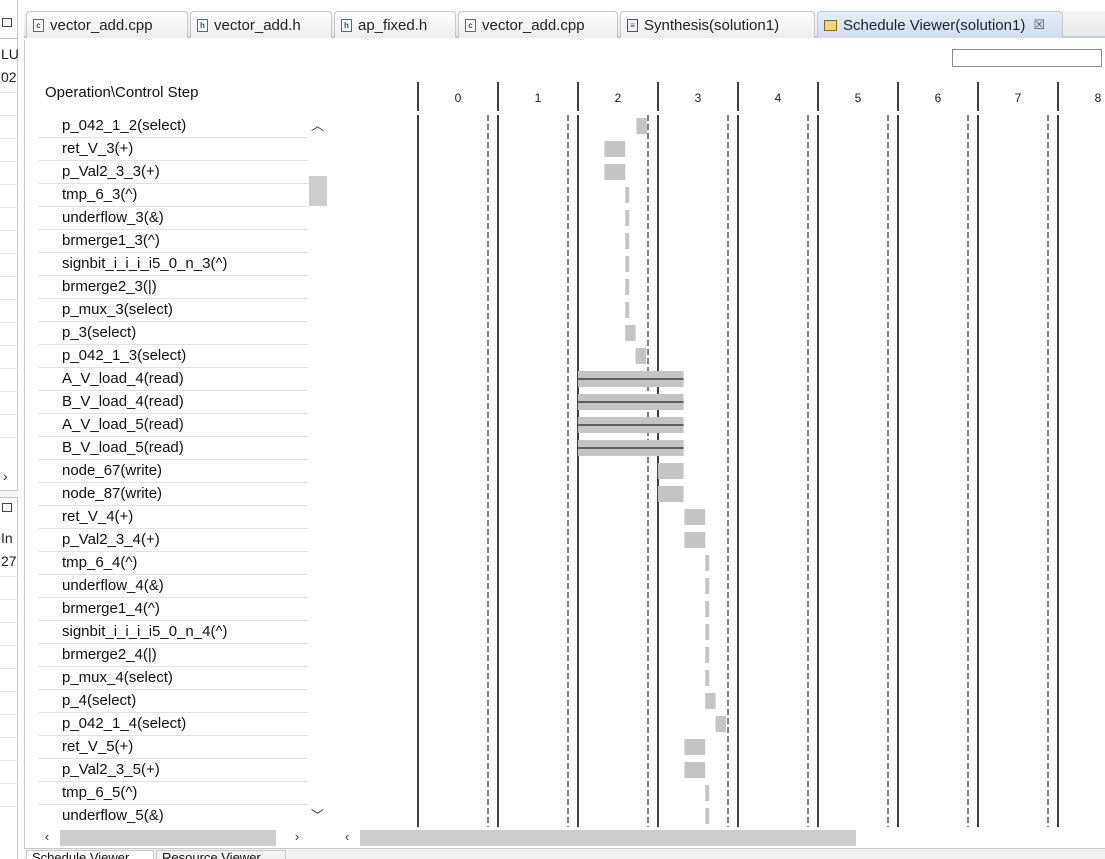 This screenshot has width=1105, height=859. What do you see at coordinates (1027, 58) in the screenshot?
I see `filter-input` at bounding box center [1027, 58].